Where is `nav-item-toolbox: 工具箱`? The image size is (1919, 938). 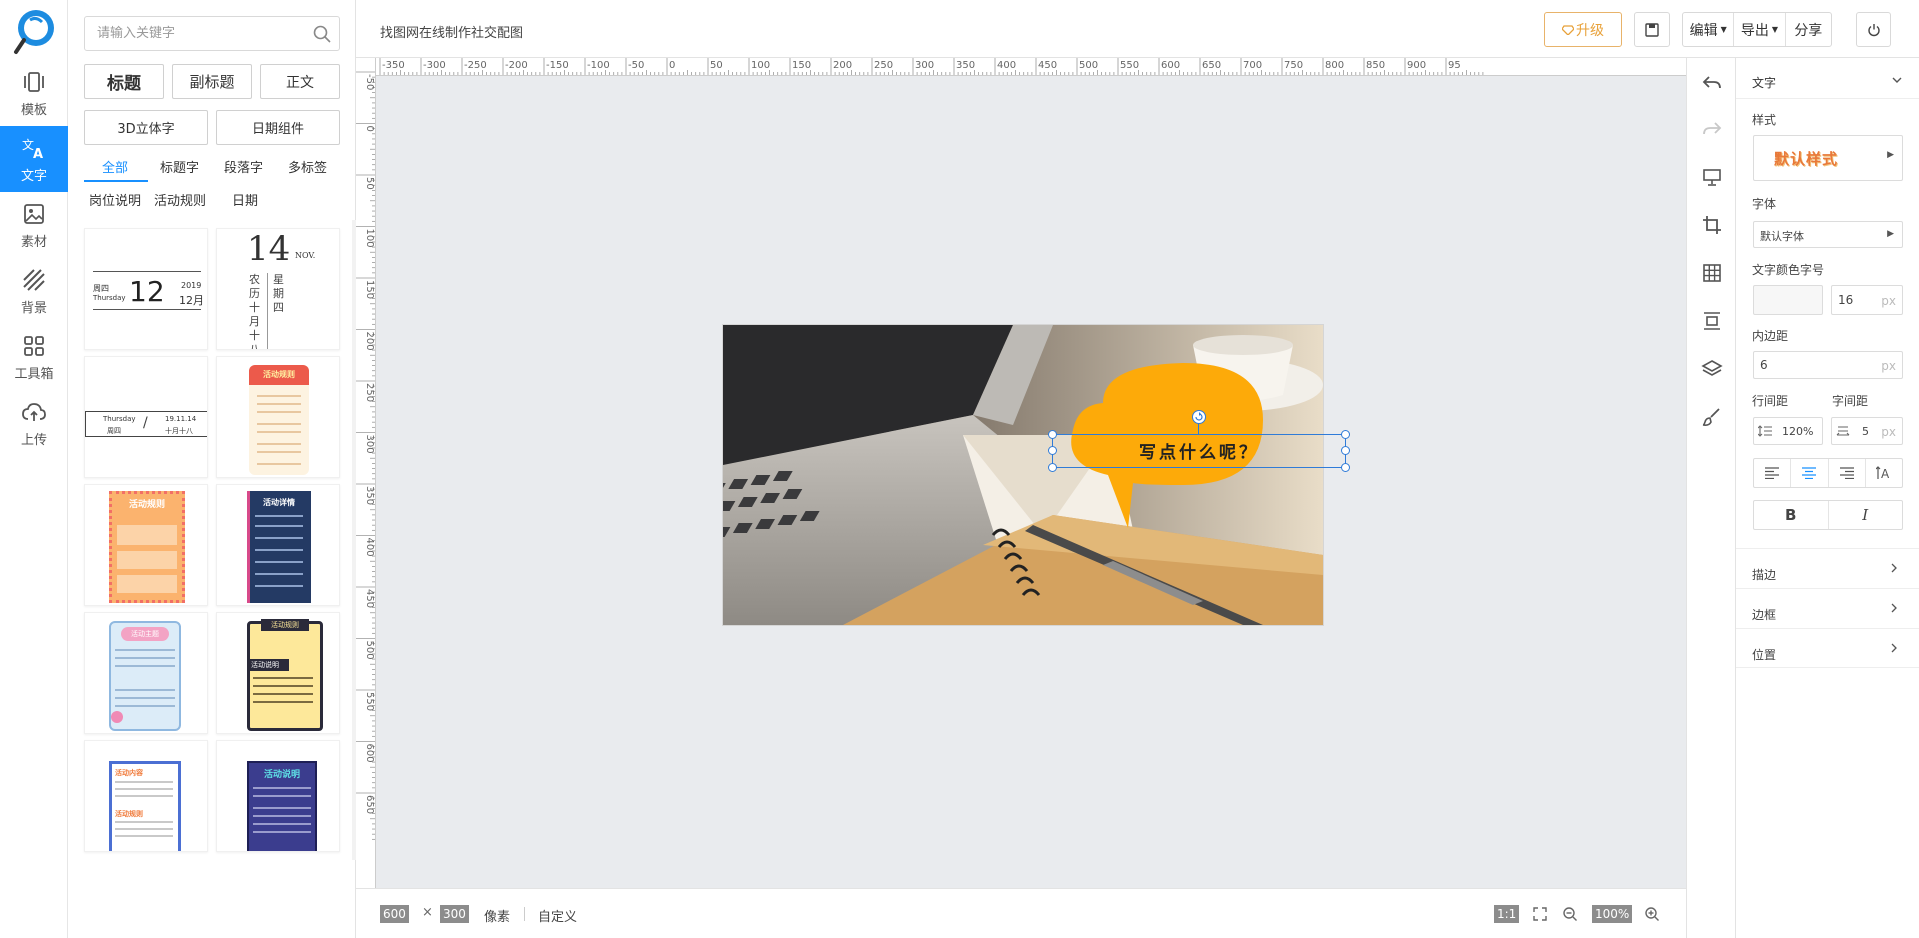
nav-item-toolbox: 工具箱 is located at coordinates (34, 357).